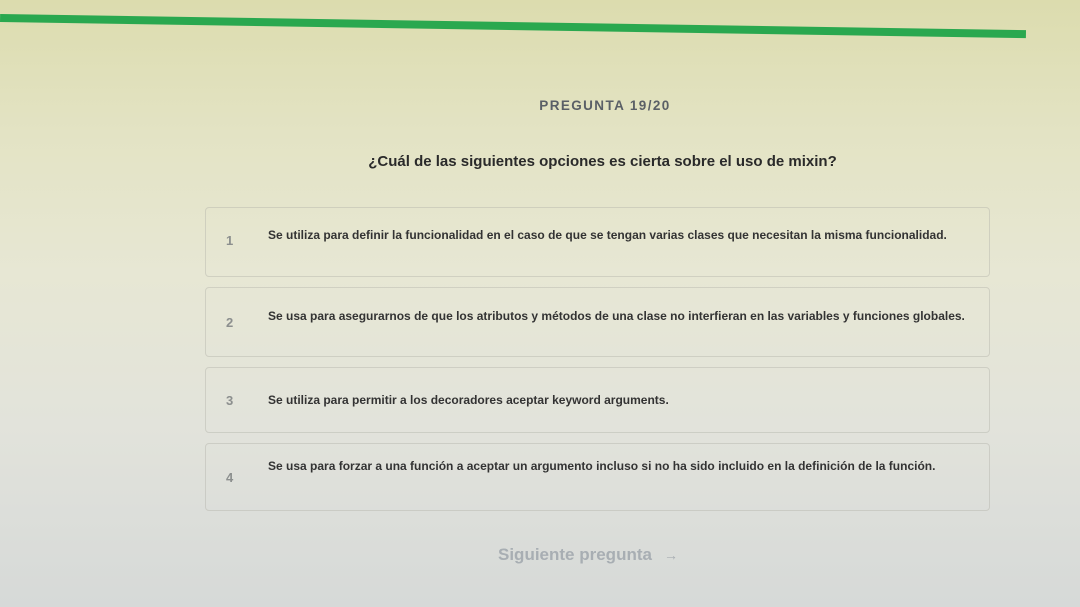  I want to click on option-number: 1, so click(230, 240).